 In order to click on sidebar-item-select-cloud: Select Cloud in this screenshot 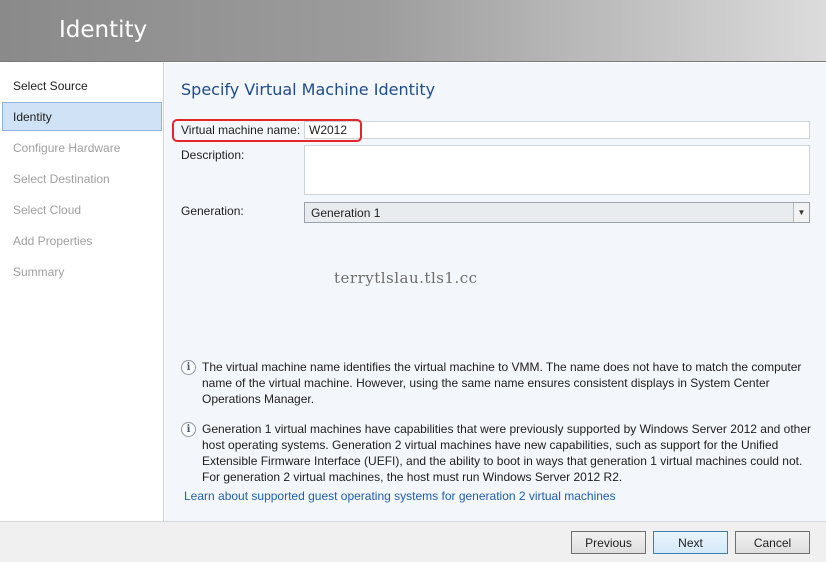, I will do `click(82, 210)`.